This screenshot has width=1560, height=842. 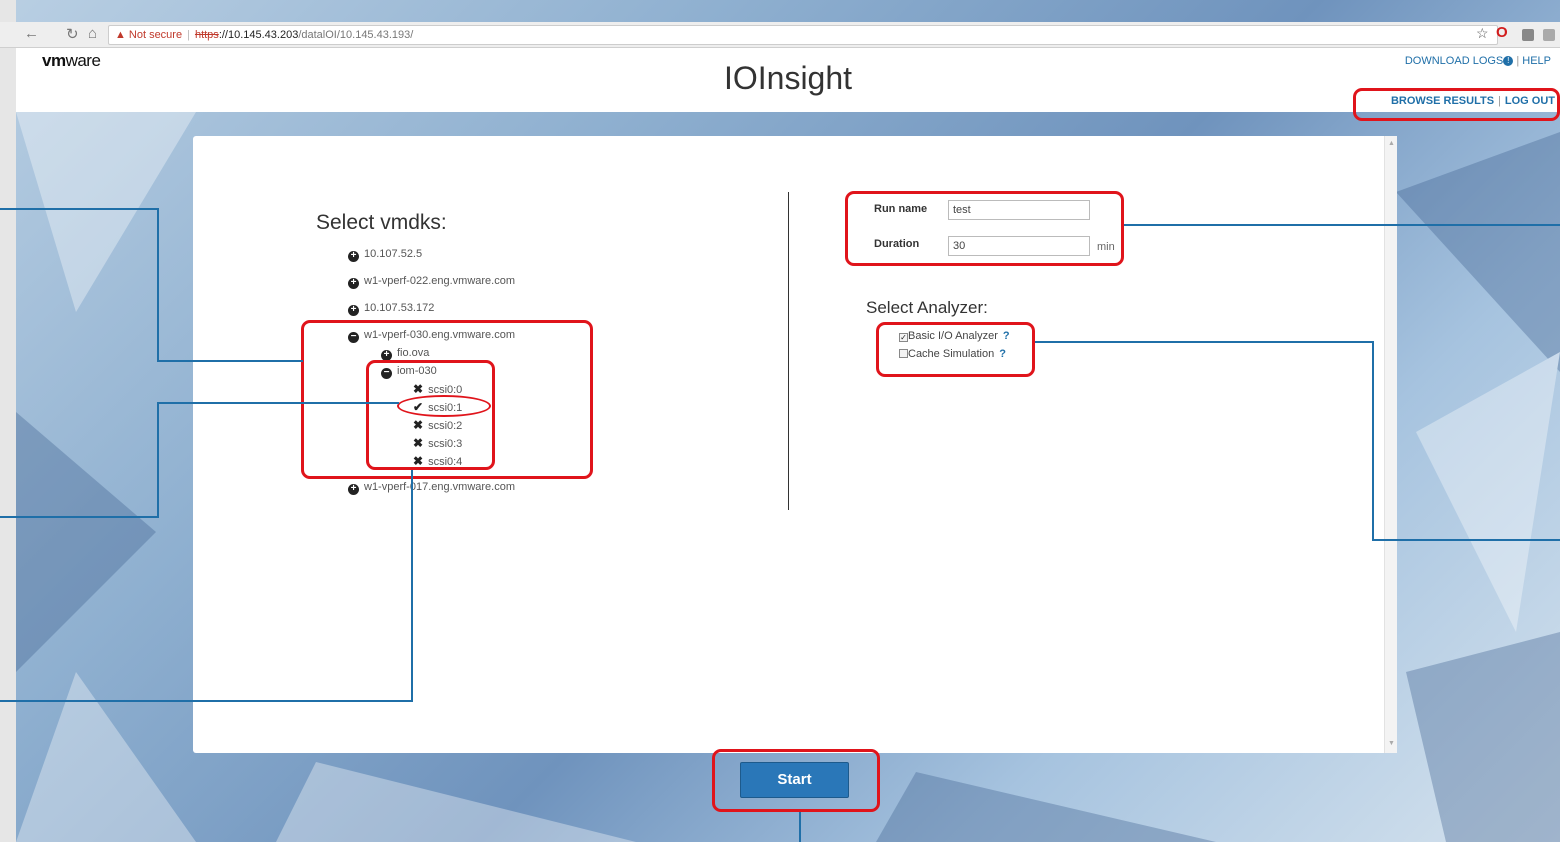 I want to click on log-out-link: LOG OUT, so click(x=1530, y=101).